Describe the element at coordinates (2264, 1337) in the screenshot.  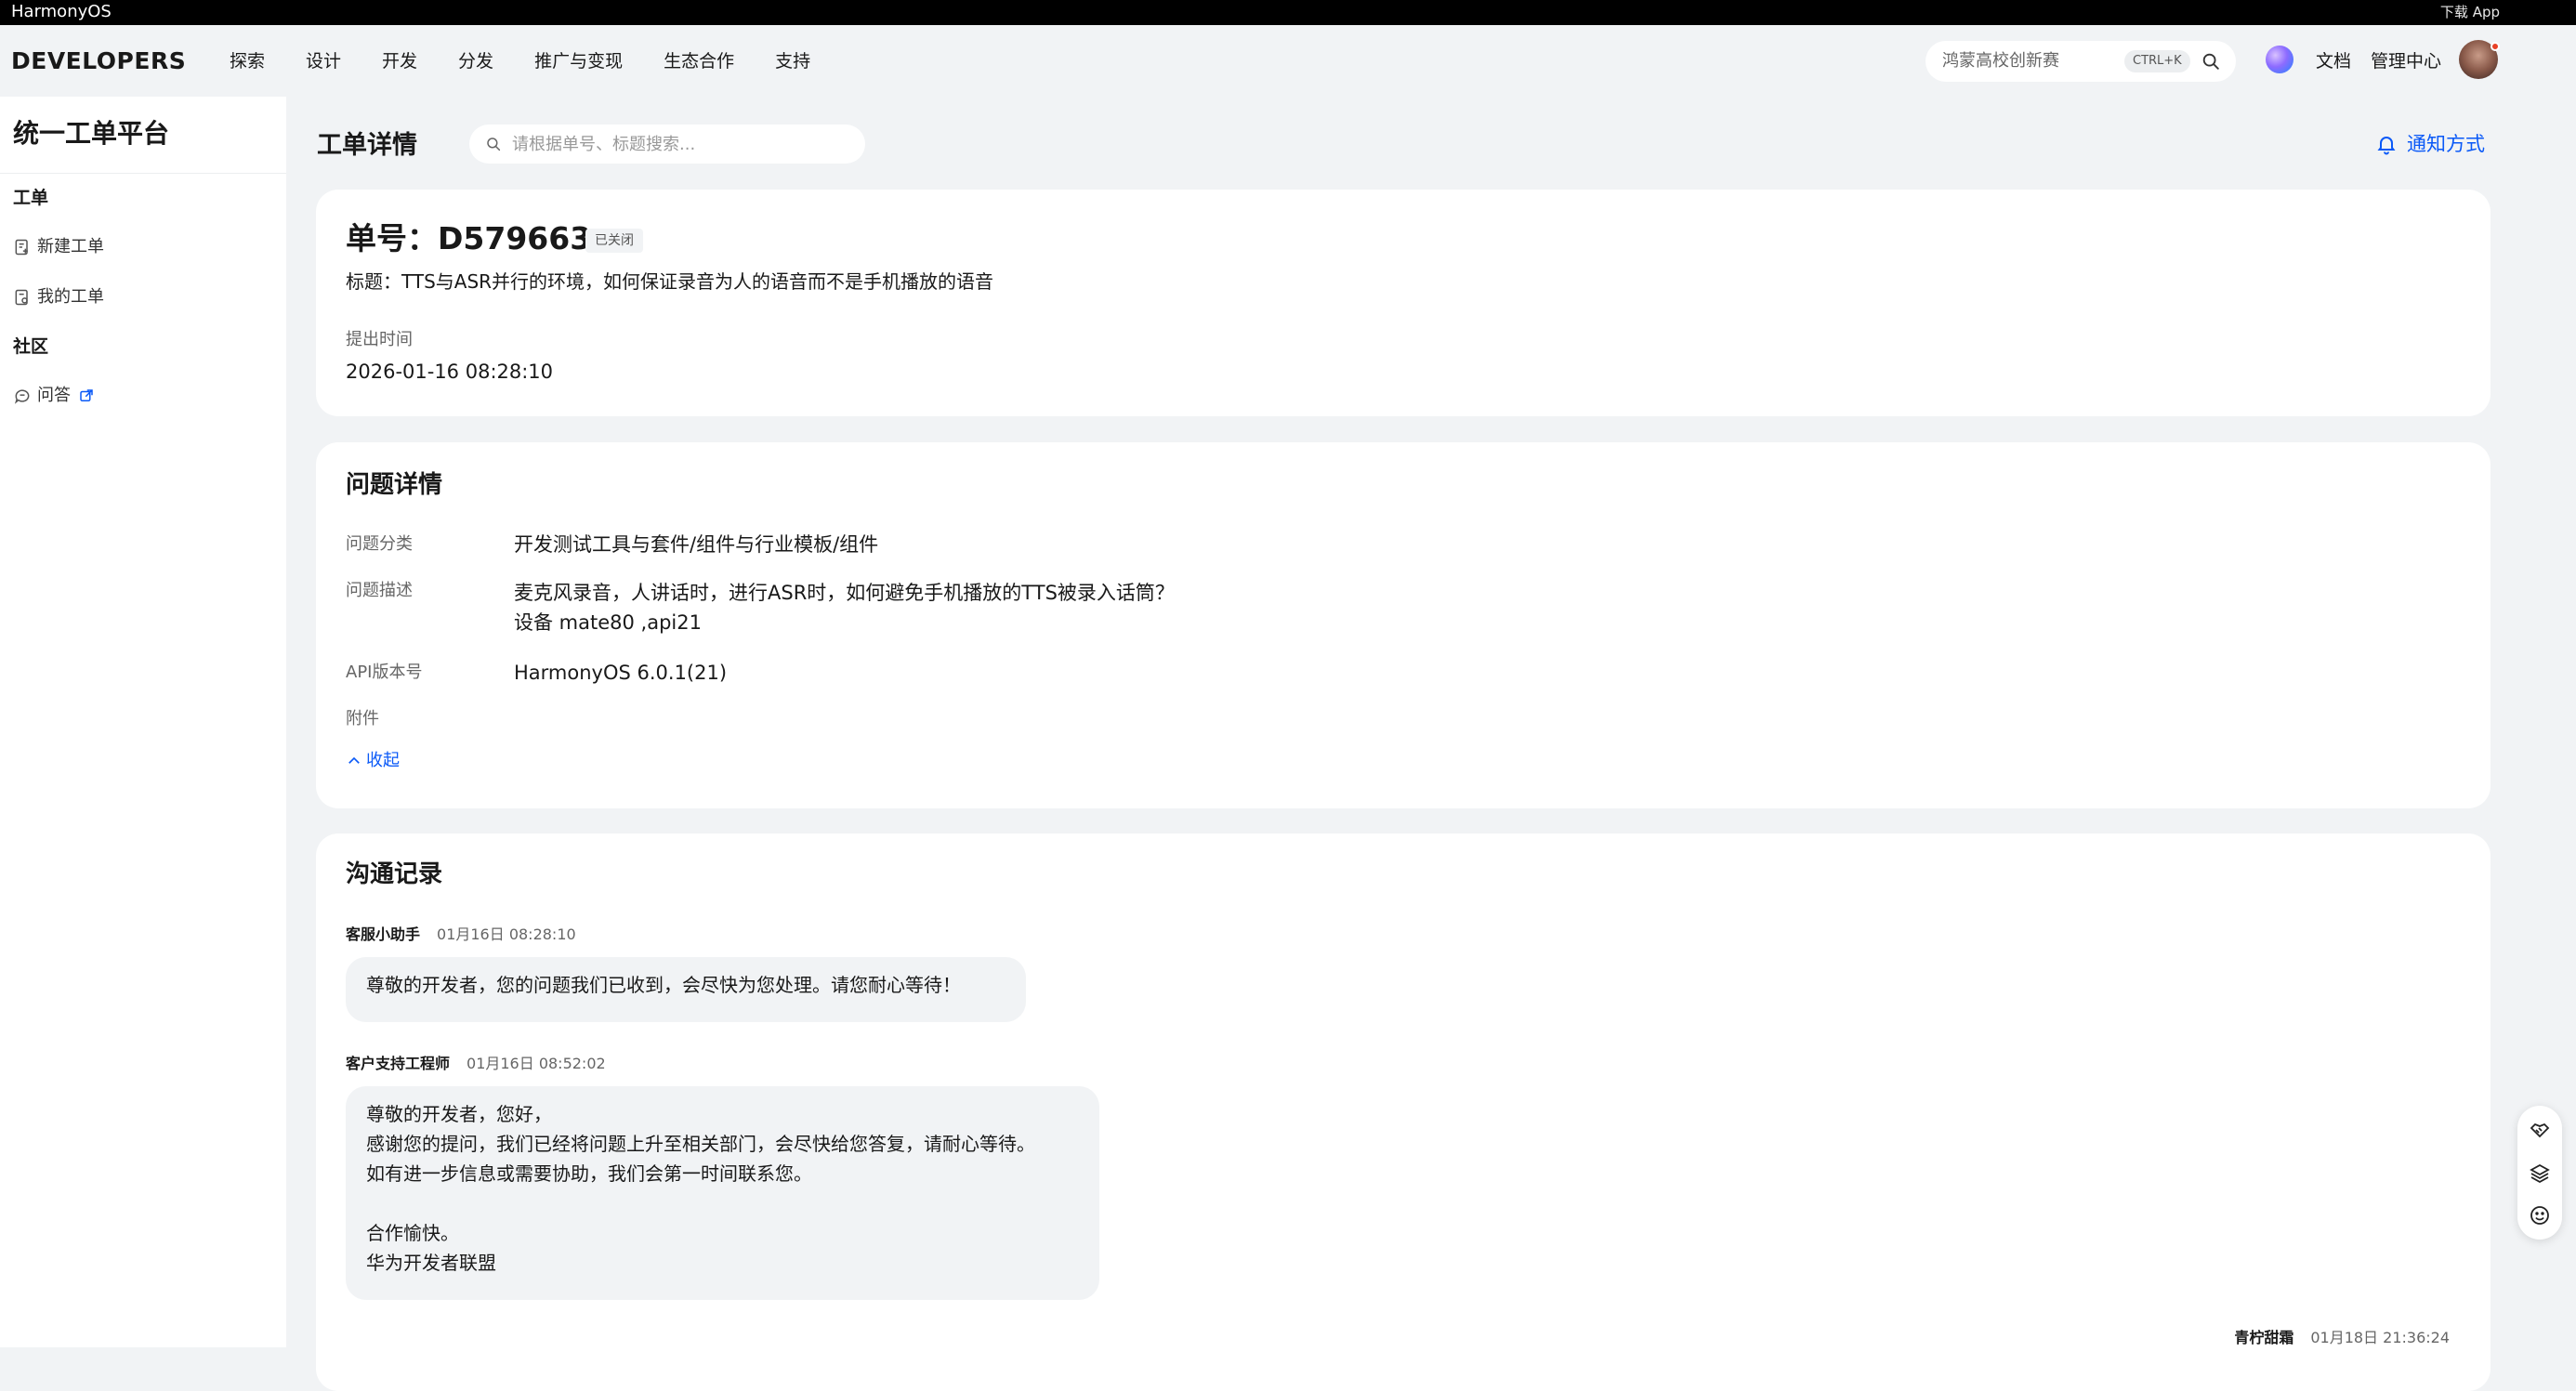
I see `sender-name: 青柠甜霜` at that location.